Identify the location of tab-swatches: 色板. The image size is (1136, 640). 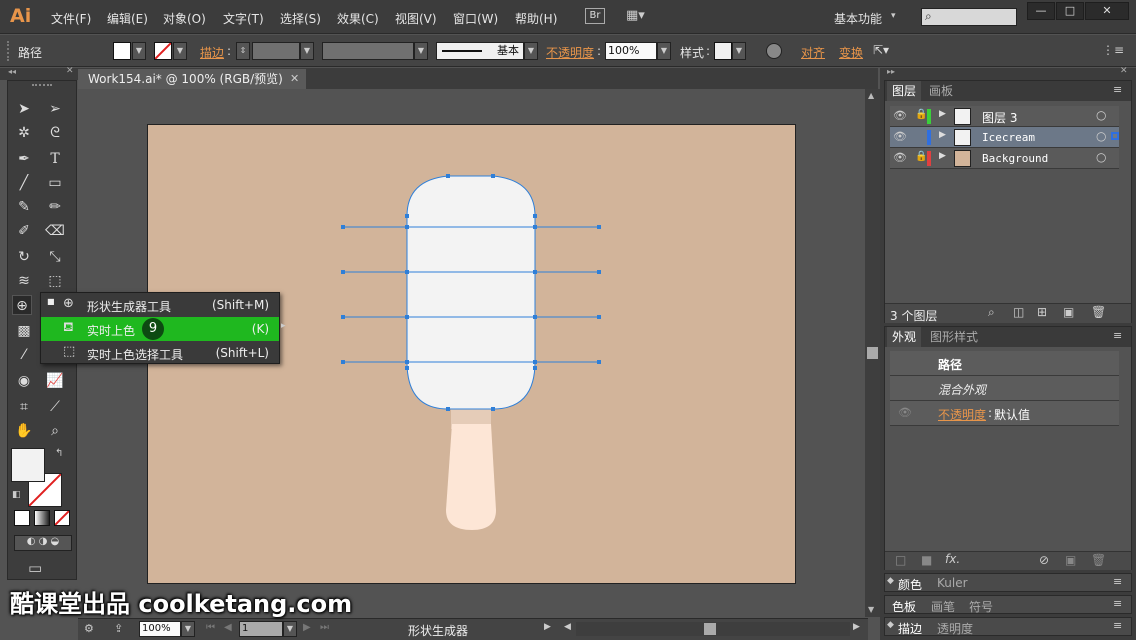
(904, 606).